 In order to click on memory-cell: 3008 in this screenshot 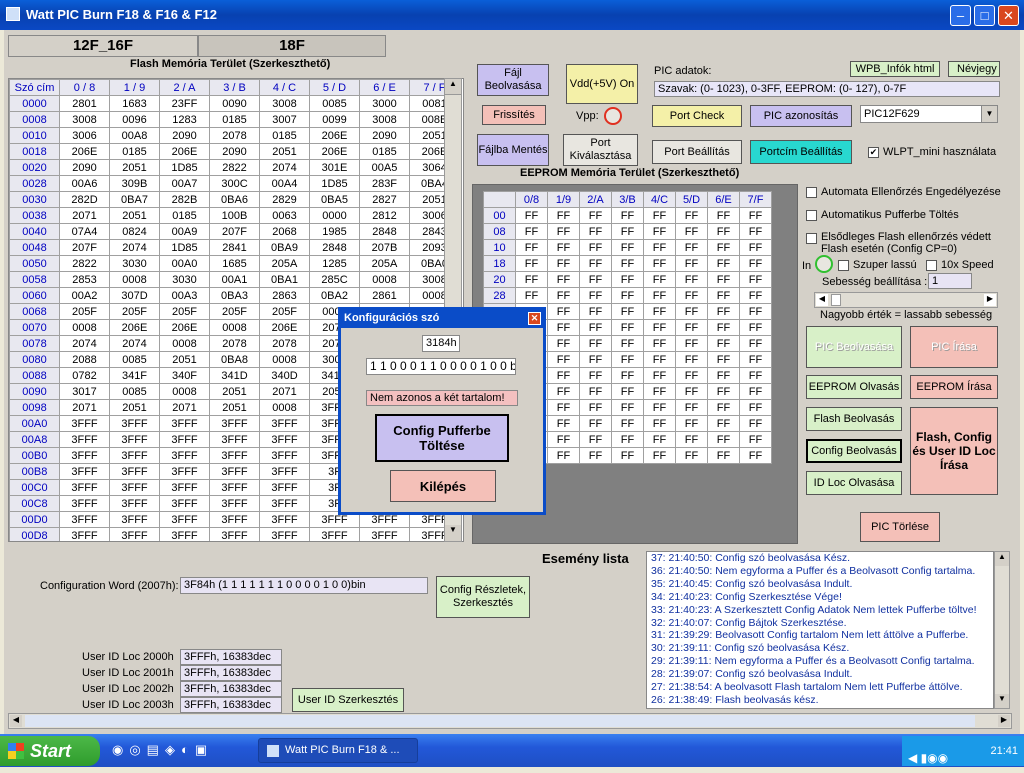, I will do `click(284, 103)`.